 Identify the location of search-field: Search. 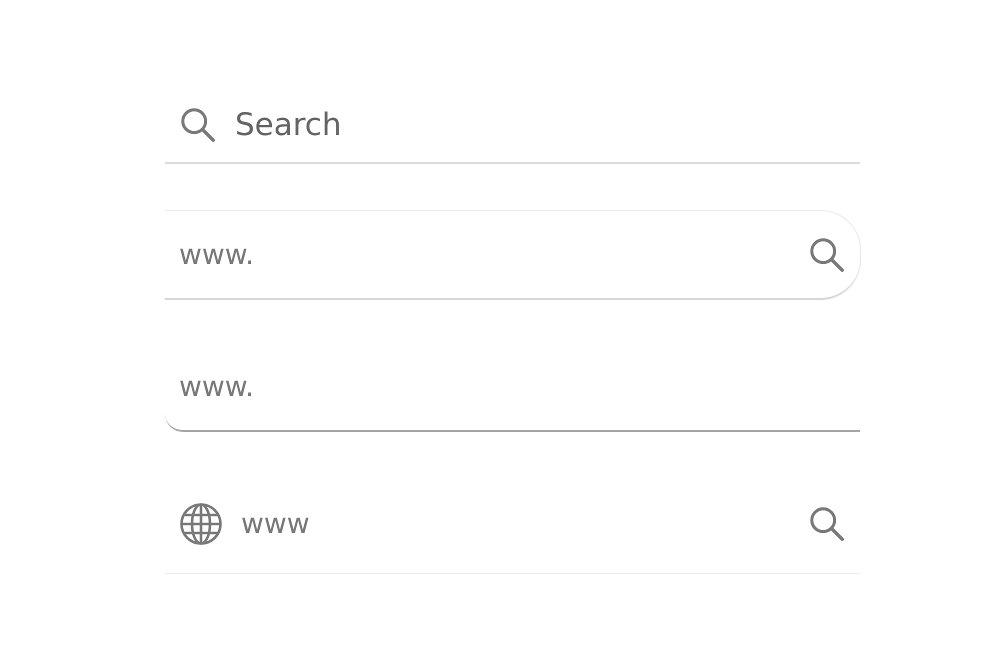
(540, 125).